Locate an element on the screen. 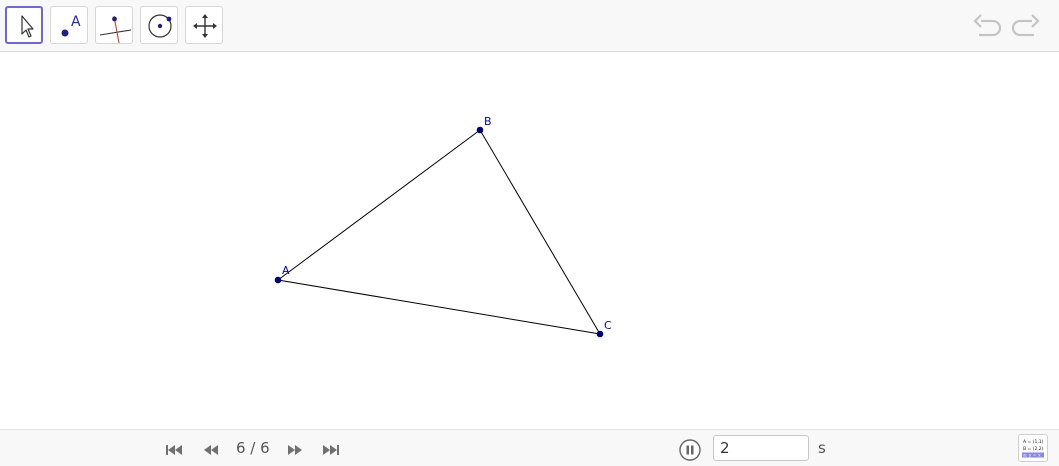  circle-icon is located at coordinates (160, 26).